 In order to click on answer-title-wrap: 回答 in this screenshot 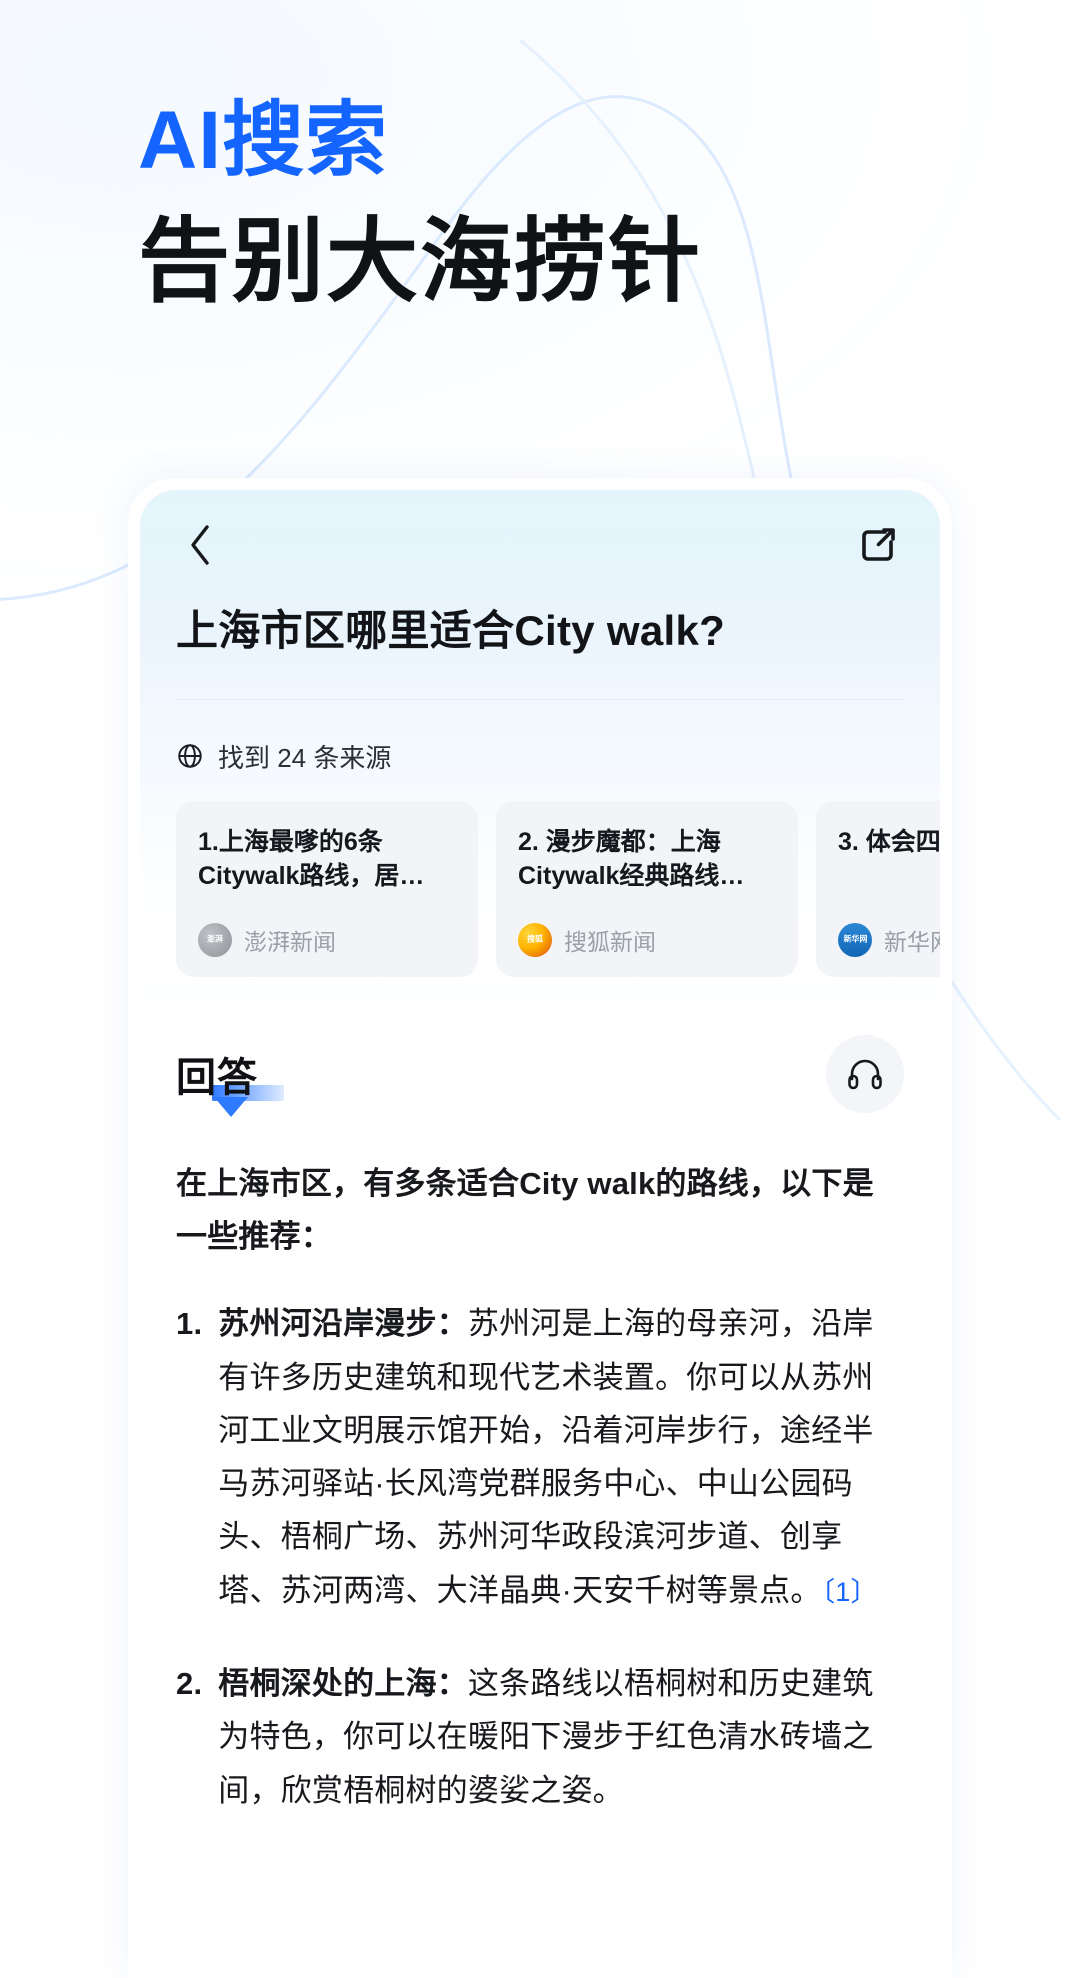, I will do `click(230, 1081)`.